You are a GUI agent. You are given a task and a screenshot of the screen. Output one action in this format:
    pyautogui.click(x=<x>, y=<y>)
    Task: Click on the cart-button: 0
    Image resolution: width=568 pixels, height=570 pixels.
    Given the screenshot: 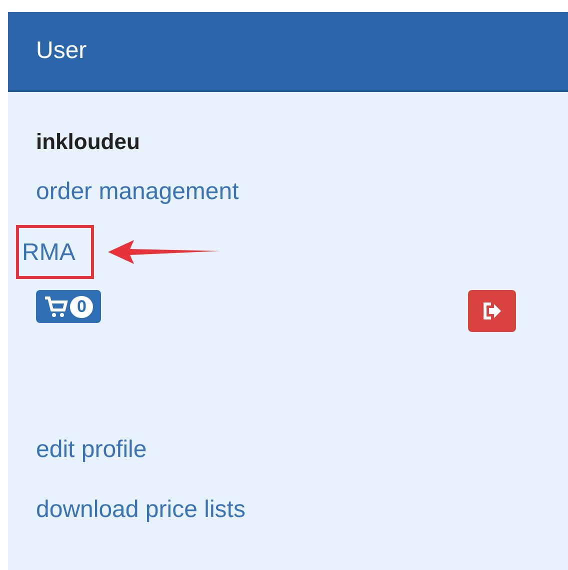 What is the action you would take?
    pyautogui.click(x=69, y=306)
    